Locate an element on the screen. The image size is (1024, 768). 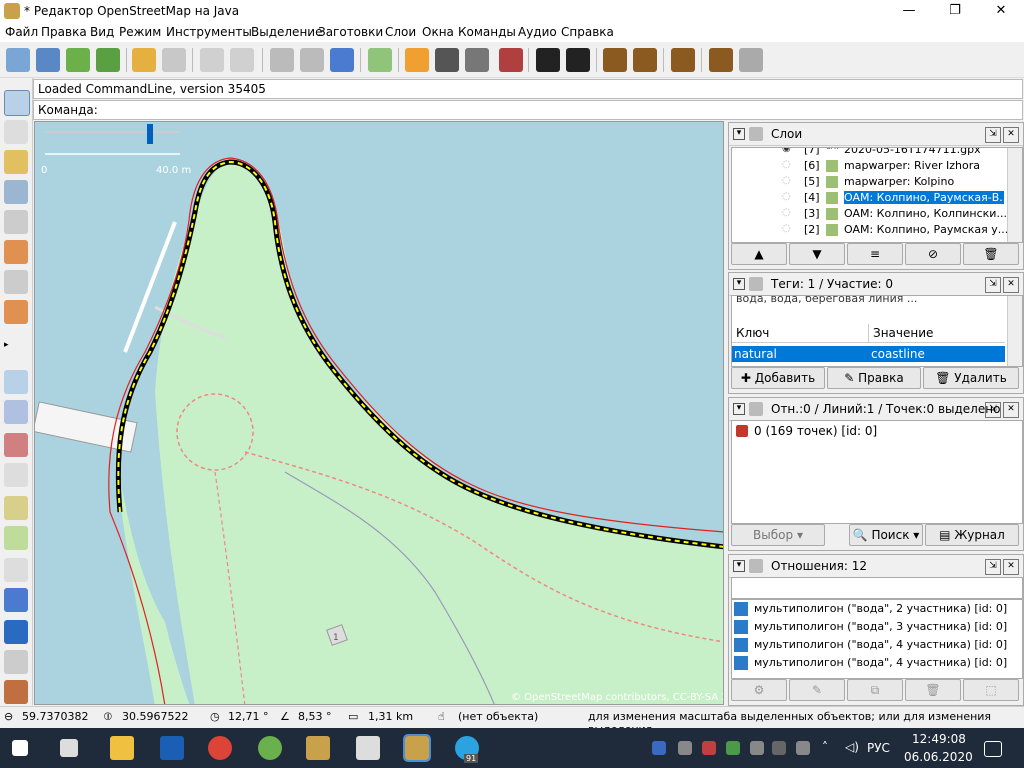
move-up-button: ▲ is located at coordinates (759, 254).